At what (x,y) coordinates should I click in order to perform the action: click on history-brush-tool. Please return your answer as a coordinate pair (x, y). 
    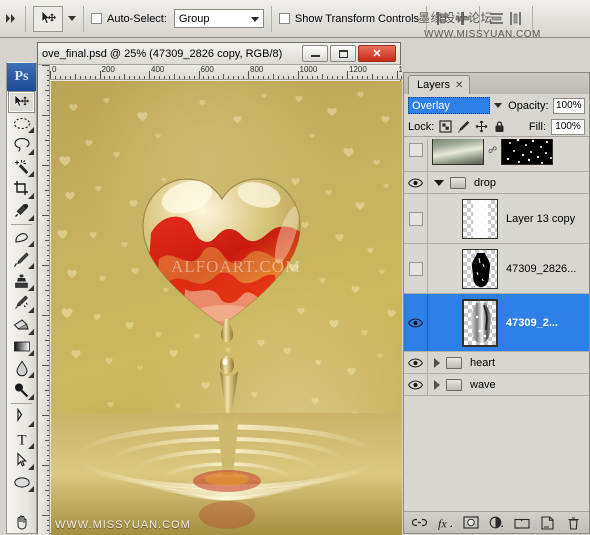
    Looking at the image, I should click on (21, 303).